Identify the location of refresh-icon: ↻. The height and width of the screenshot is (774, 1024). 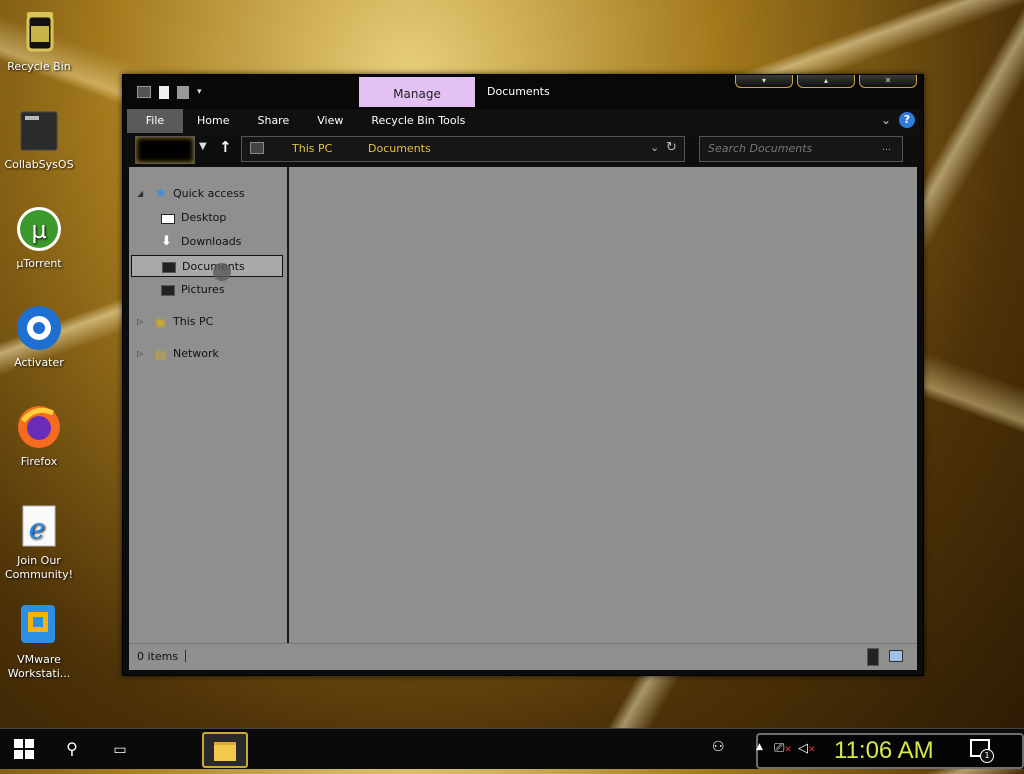
(671, 147).